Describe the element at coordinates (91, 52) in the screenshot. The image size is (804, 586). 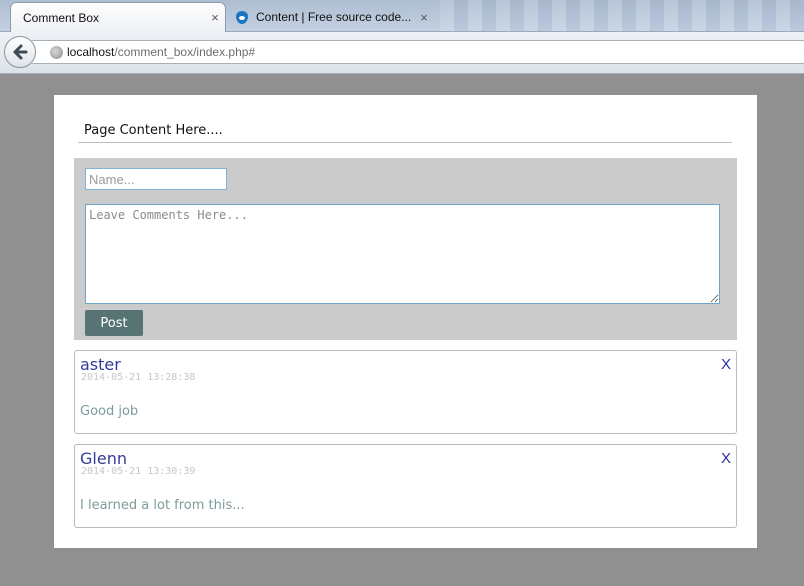
I see `url-host: localhost` at that location.